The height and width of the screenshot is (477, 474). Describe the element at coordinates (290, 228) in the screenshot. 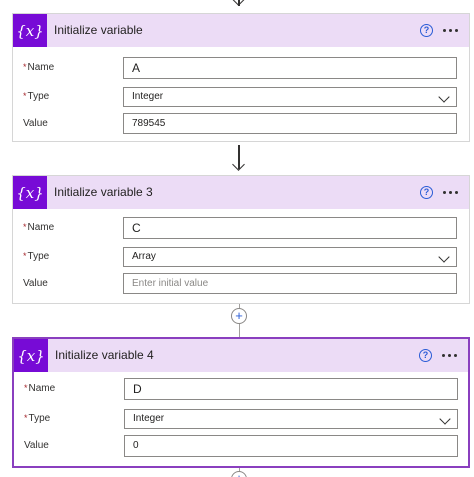

I see `name-input: C` at that location.